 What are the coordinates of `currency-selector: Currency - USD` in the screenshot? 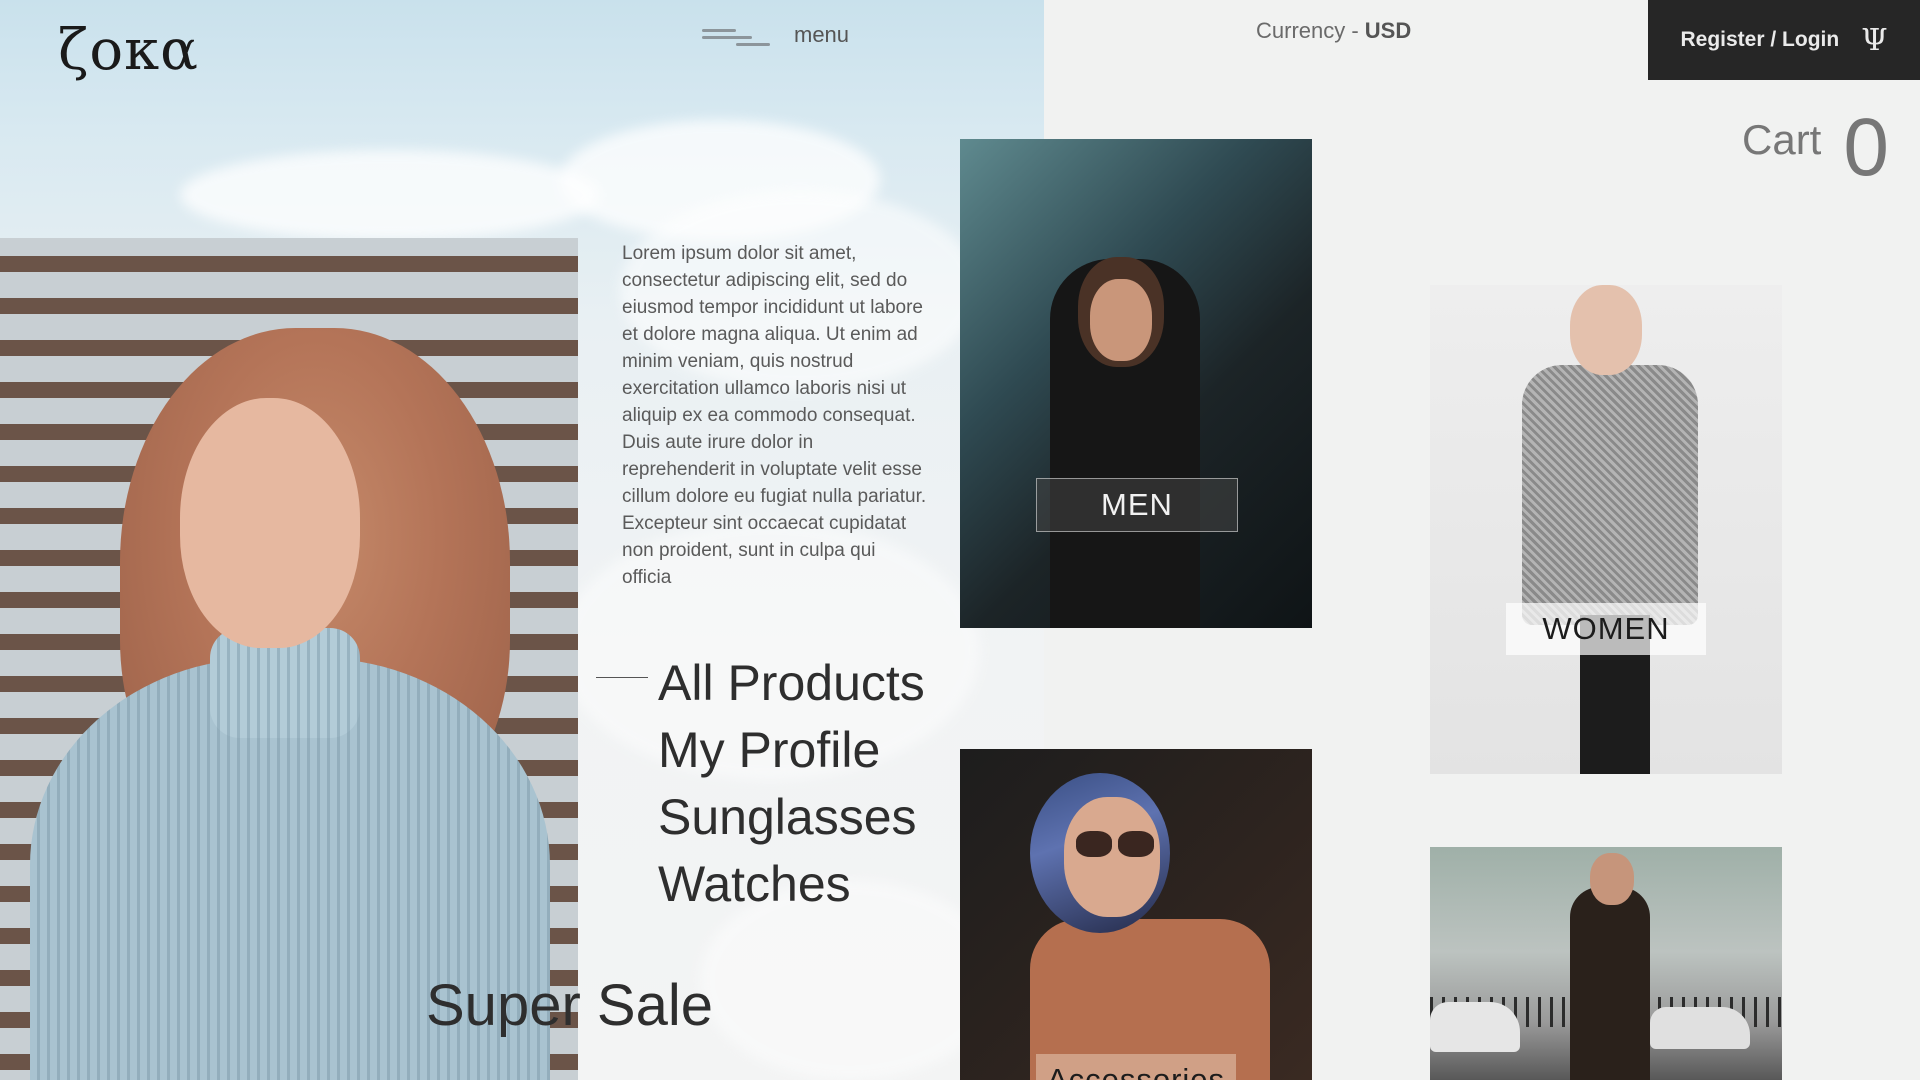 It's located at (1333, 31).